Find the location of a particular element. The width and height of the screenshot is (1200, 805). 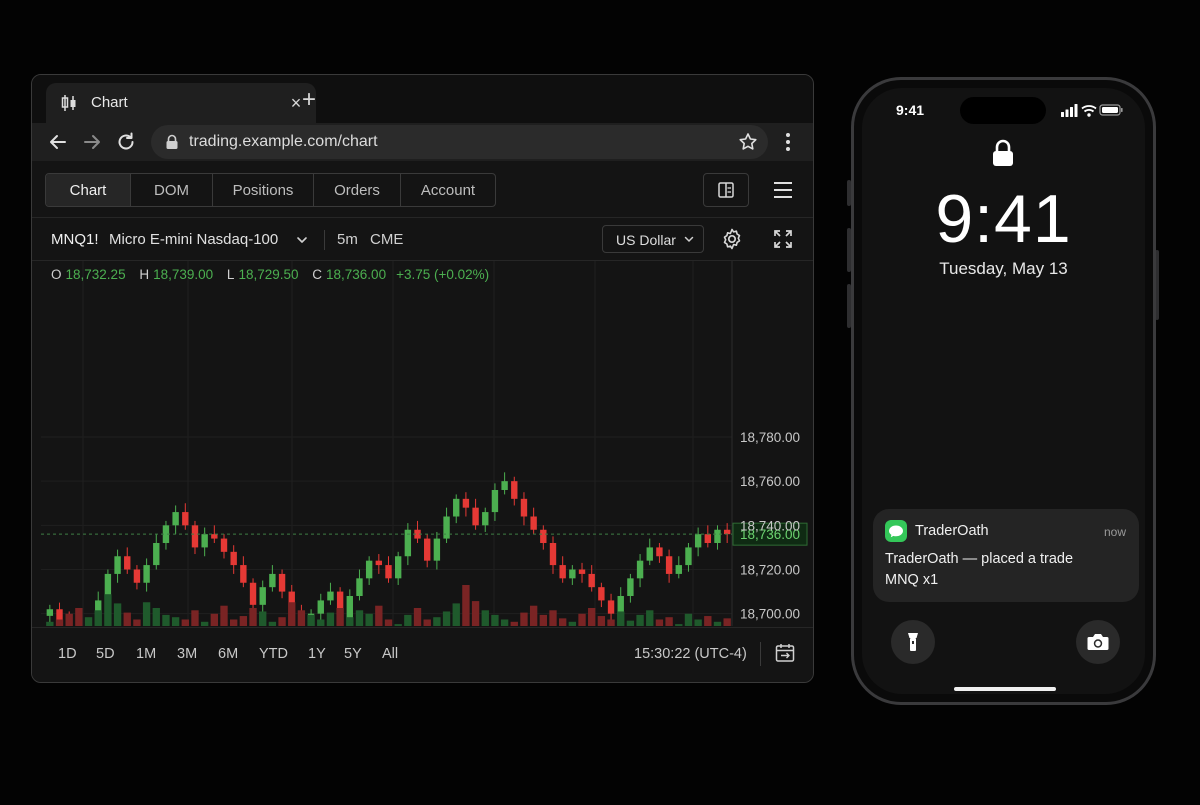

close-label: C is located at coordinates (317, 274).